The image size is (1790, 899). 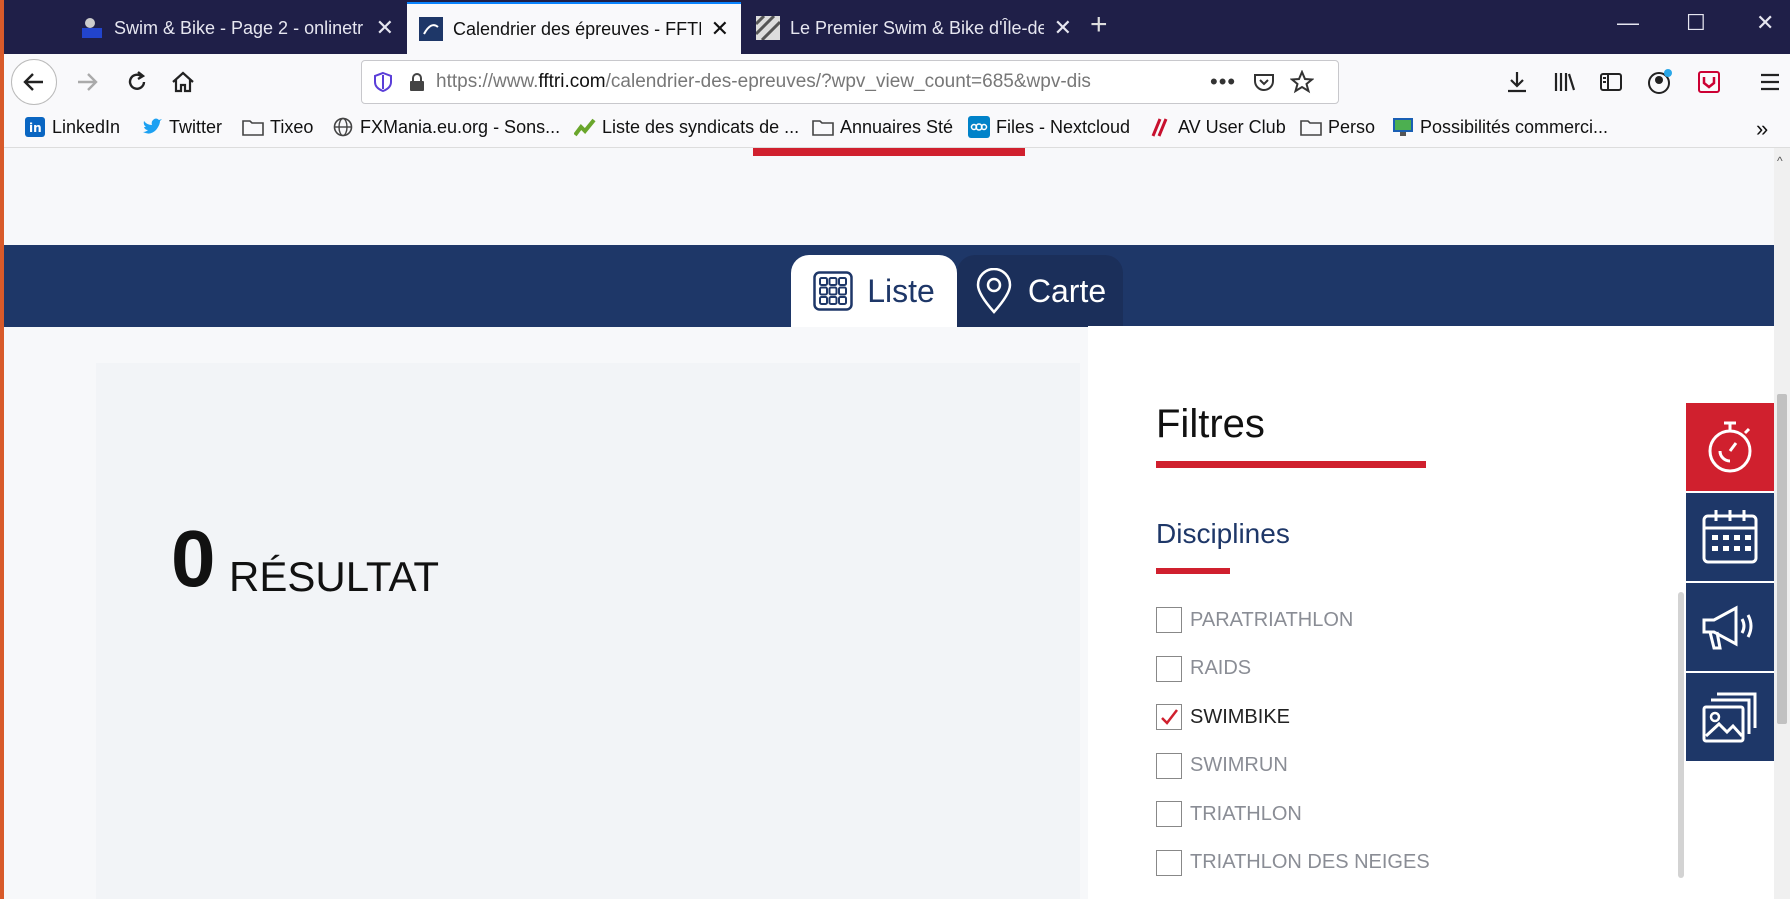 What do you see at coordinates (1218, 127) in the screenshot?
I see `bookmark-av-user-club: AV User Club` at bounding box center [1218, 127].